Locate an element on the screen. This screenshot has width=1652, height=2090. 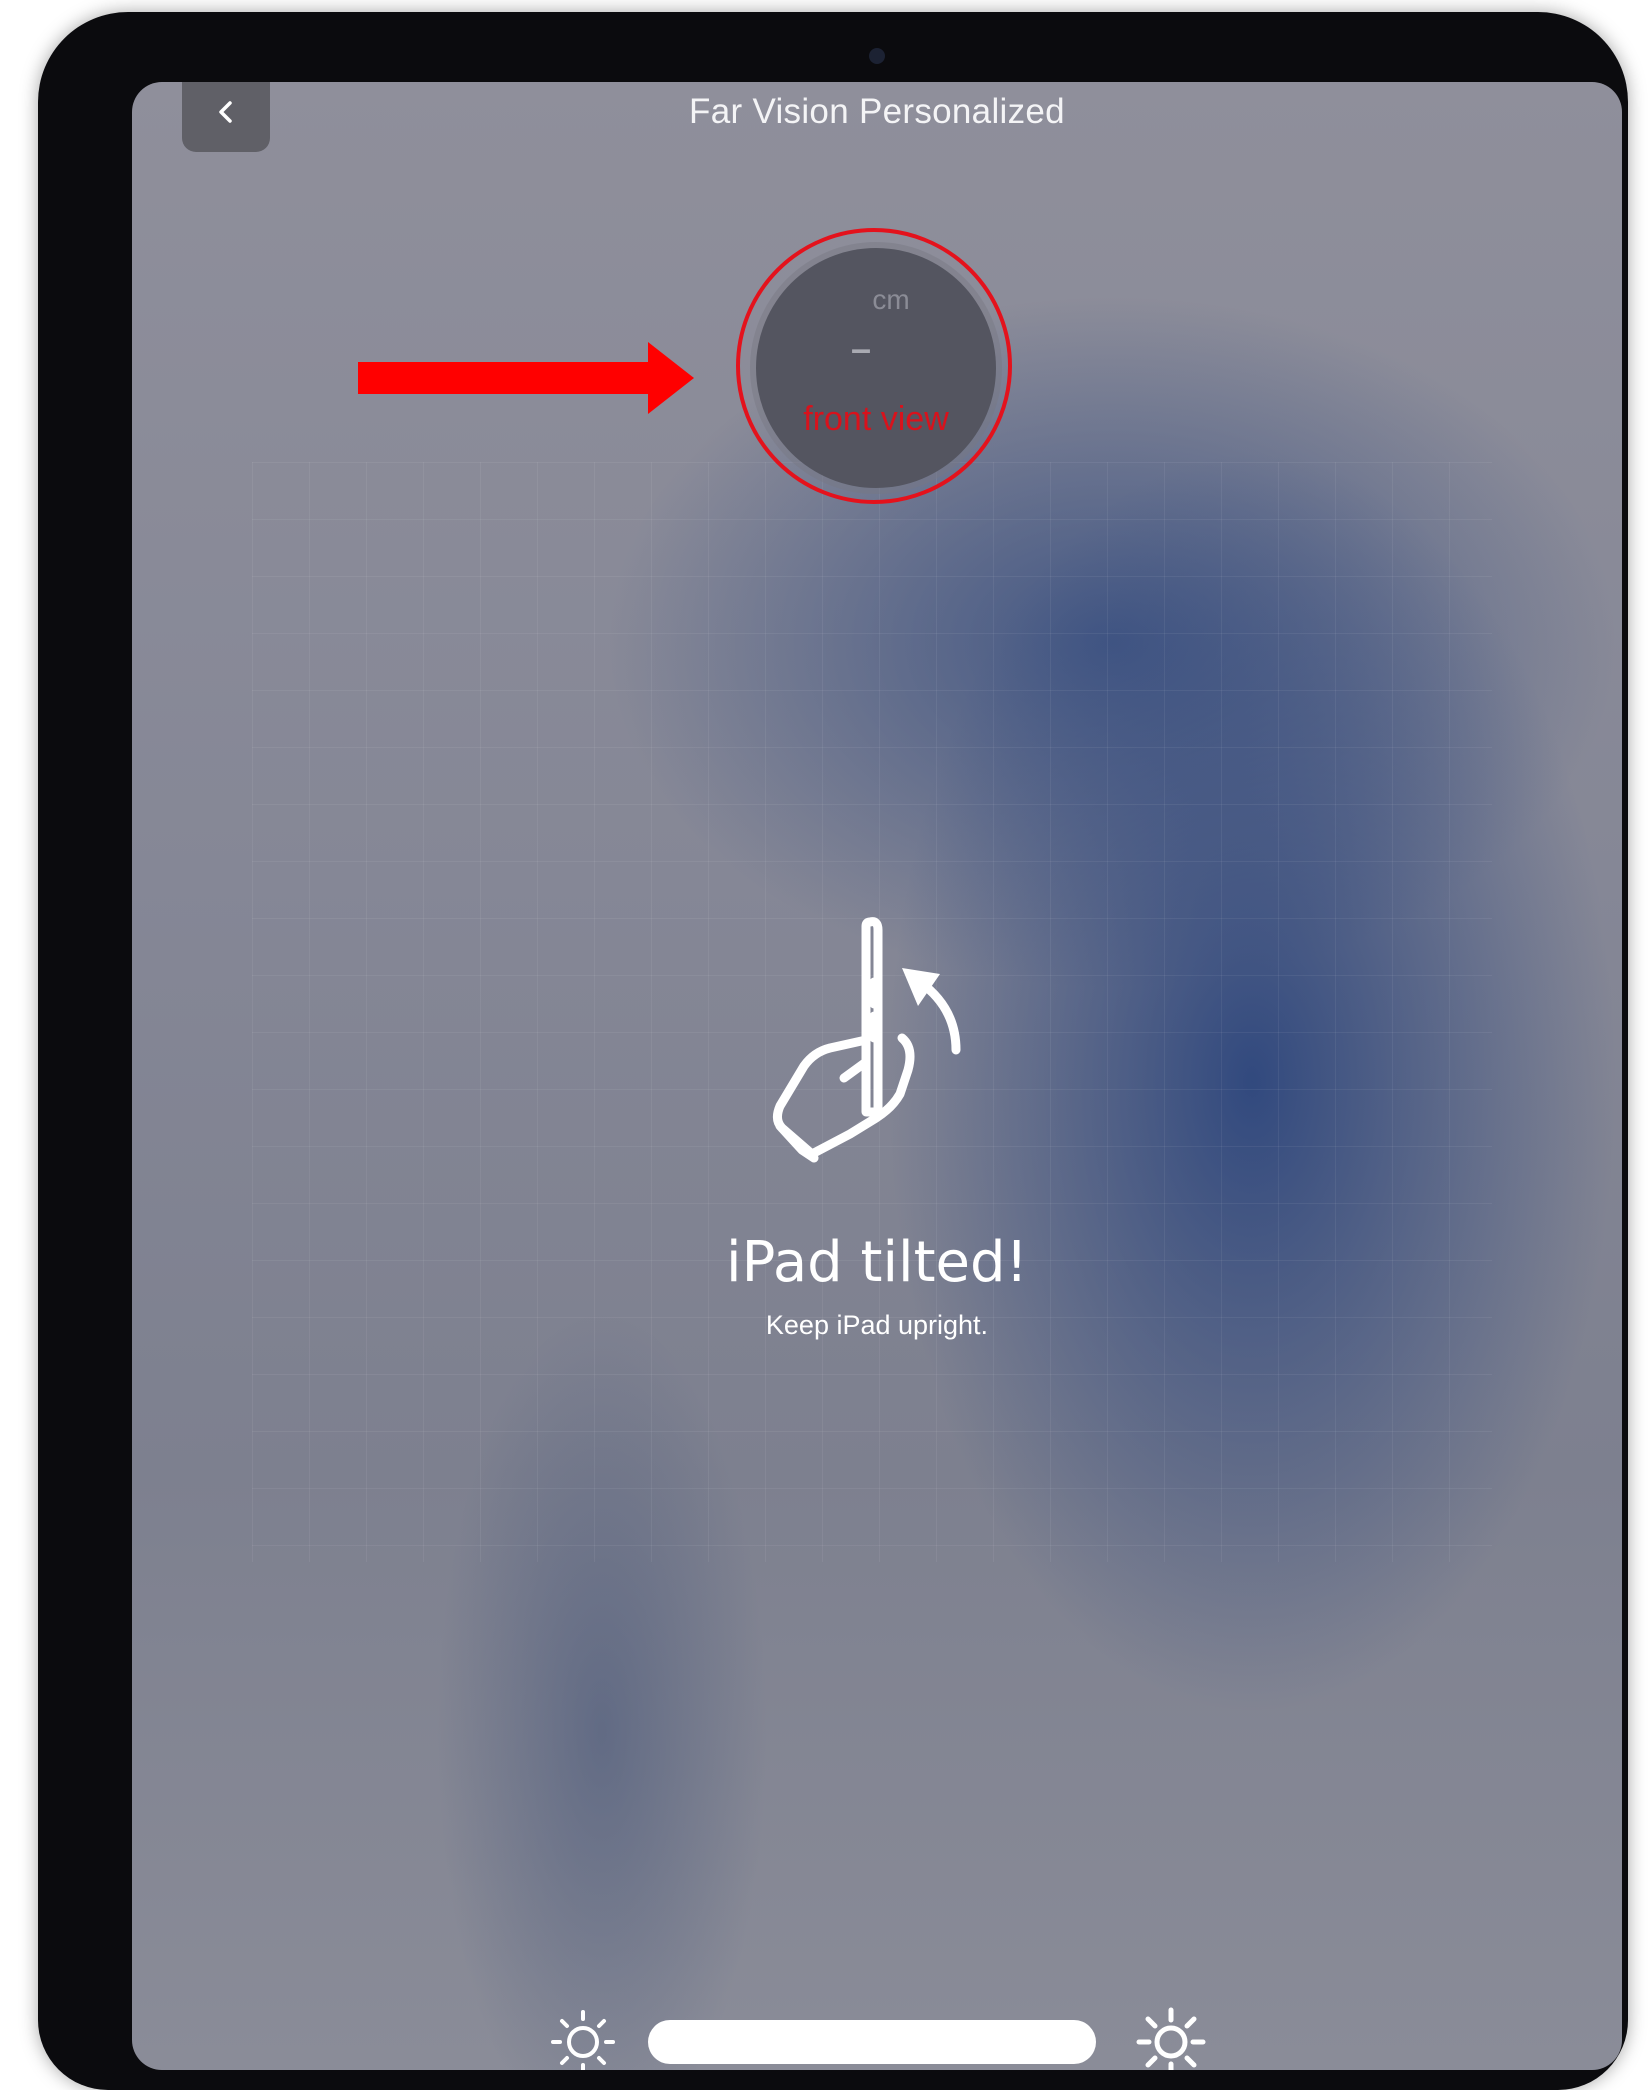
front-camera is located at coordinates (877, 56).